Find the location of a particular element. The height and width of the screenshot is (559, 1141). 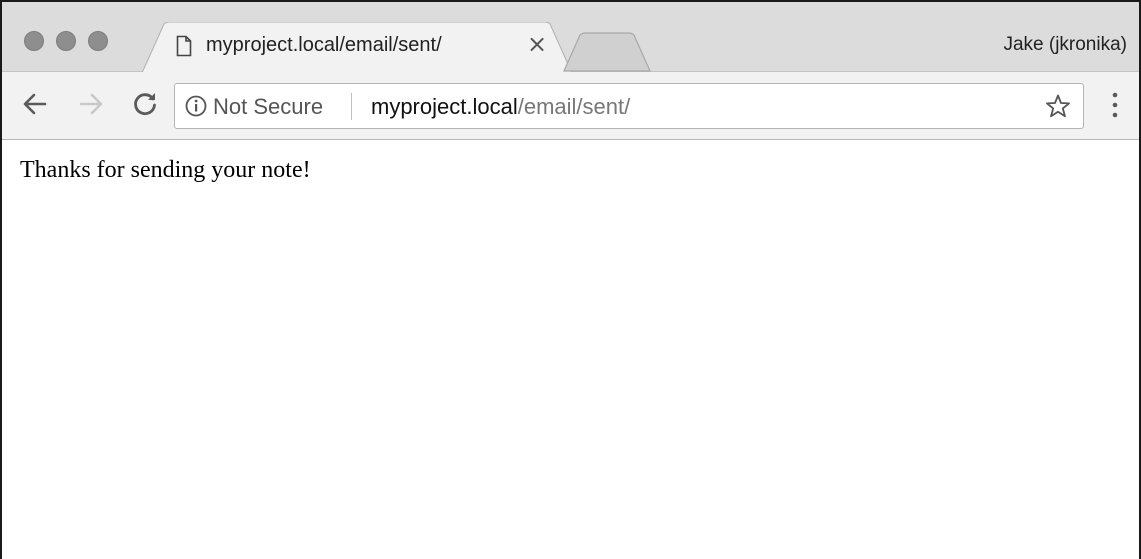

security-indicator: Not Secure is located at coordinates (268, 107).